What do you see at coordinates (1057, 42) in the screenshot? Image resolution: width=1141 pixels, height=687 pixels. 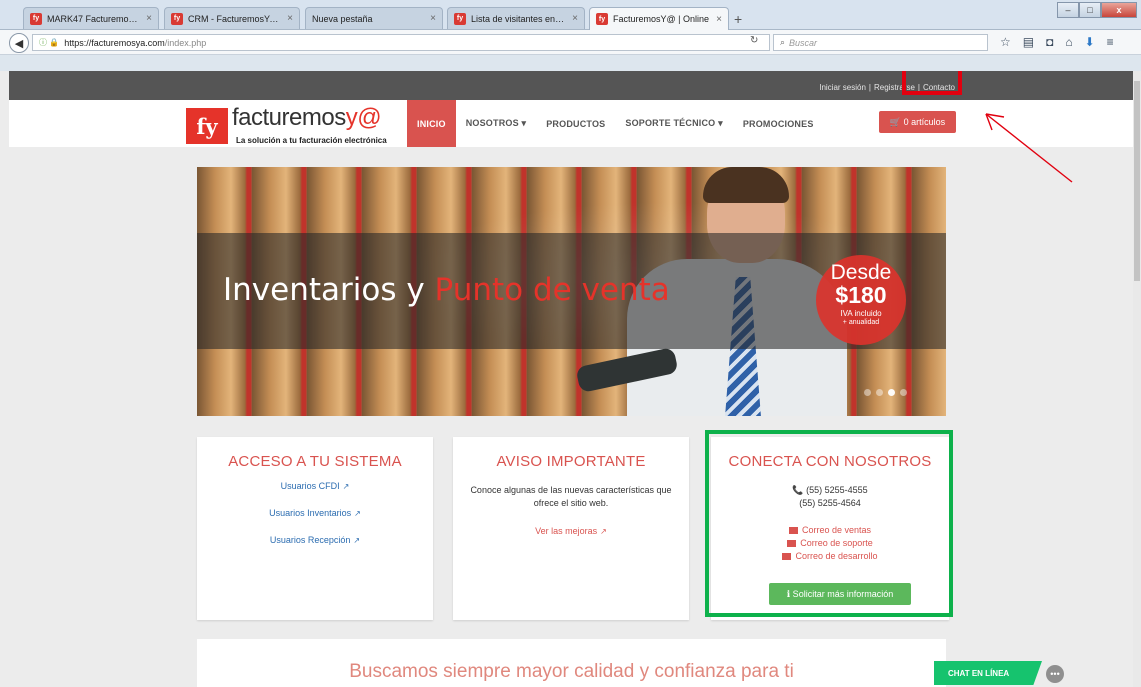 I see `browser-toolbar: ☆ ▤ ◘ ⌂ ⬇ ≡` at bounding box center [1057, 42].